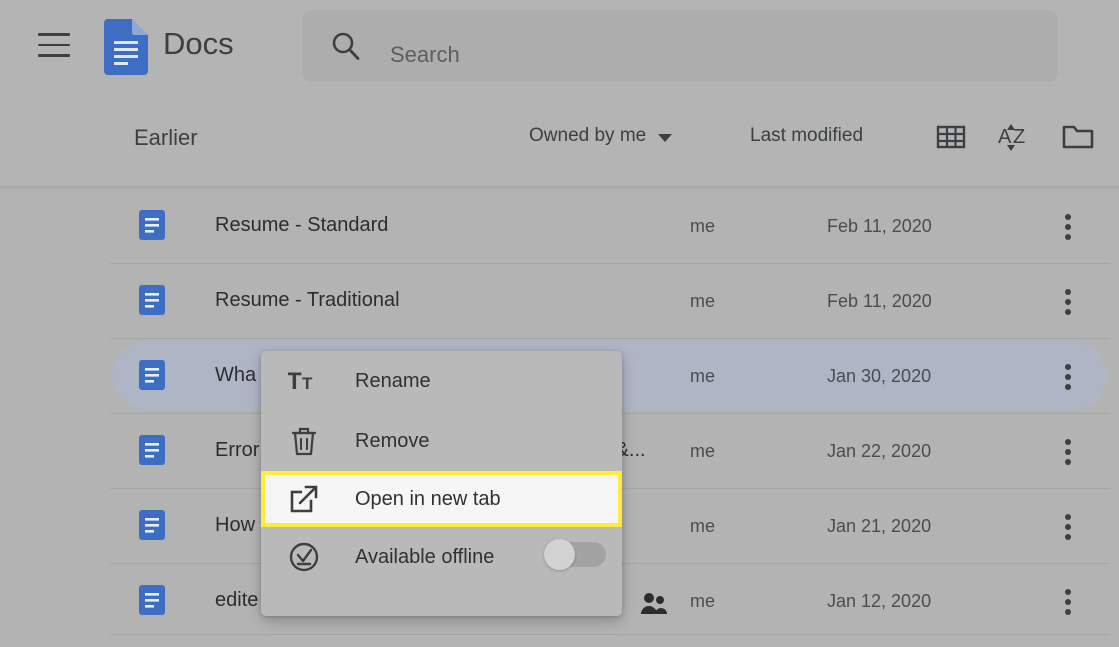  I want to click on search-placeholder: Search, so click(425, 54).